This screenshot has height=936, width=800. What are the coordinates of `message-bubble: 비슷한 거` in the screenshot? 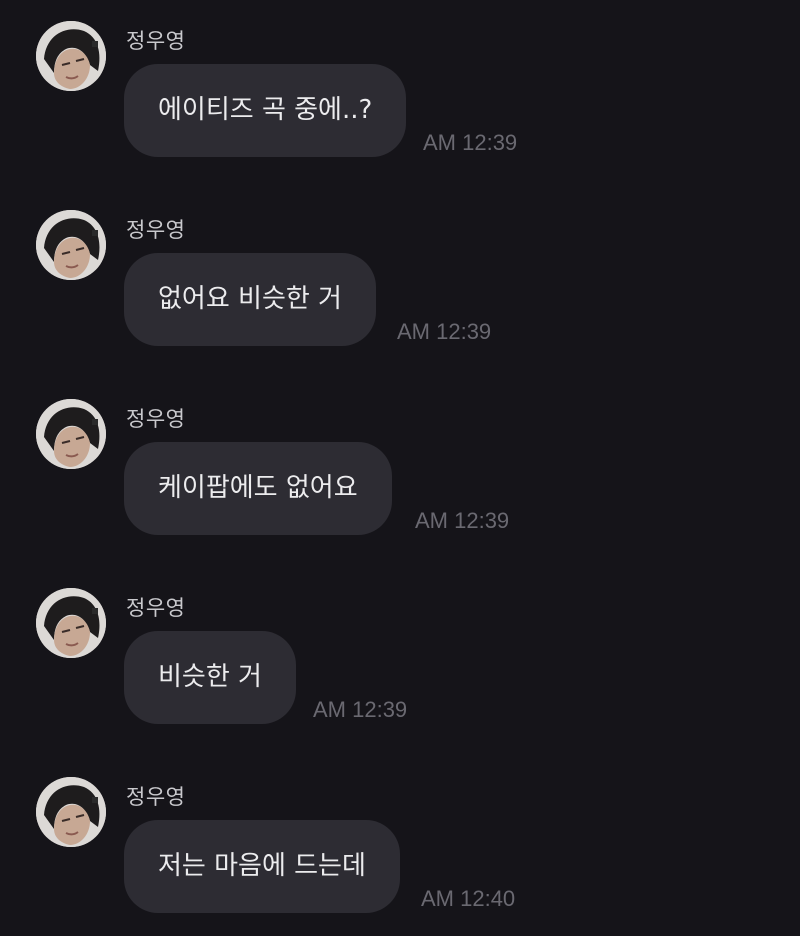 It's located at (210, 677).